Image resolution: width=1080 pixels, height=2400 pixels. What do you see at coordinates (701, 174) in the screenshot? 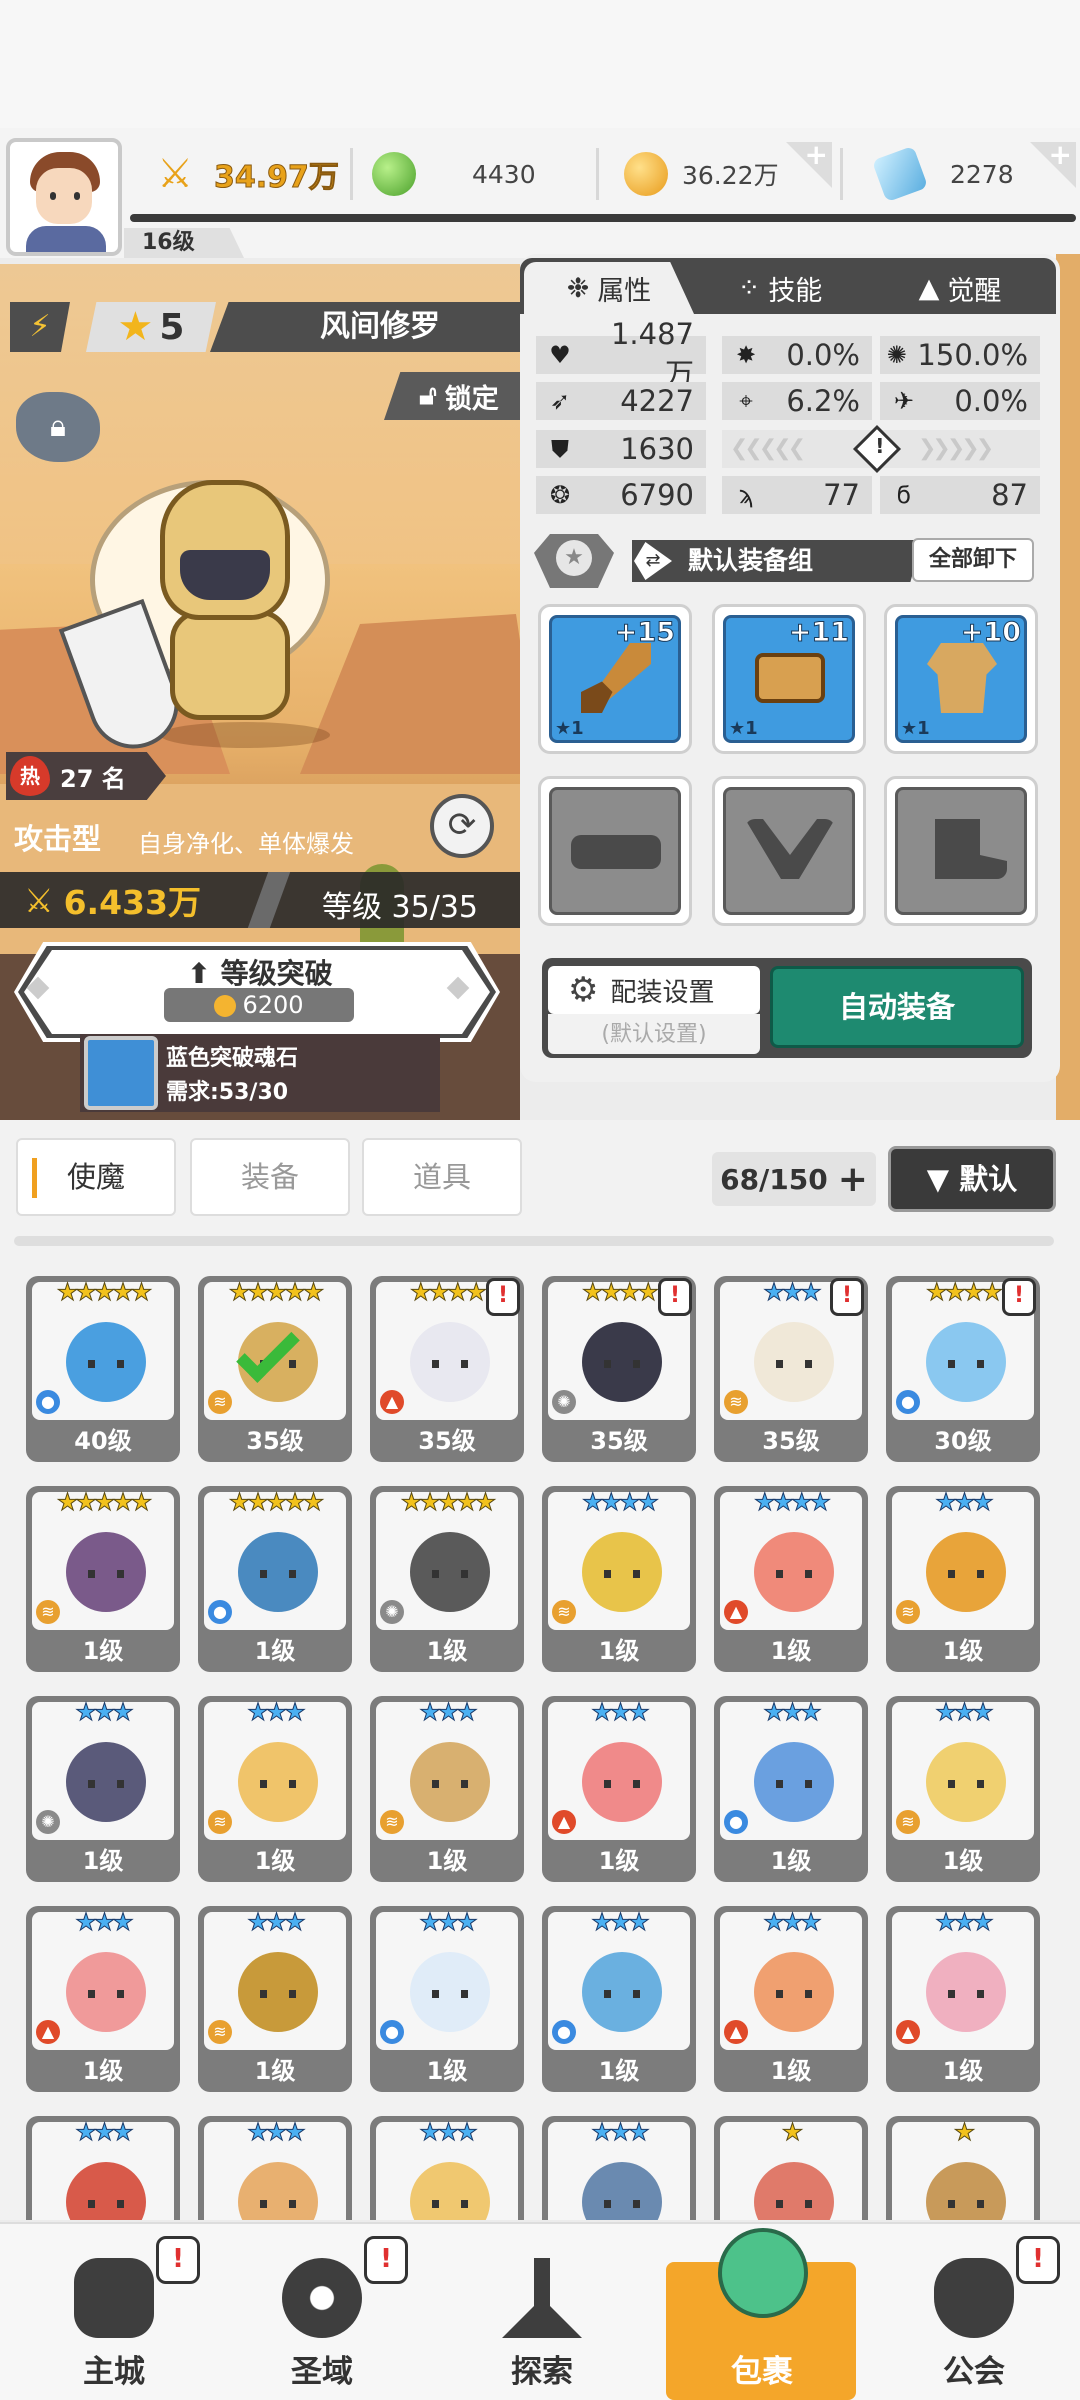
I see `gold-resource: 36.22万` at bounding box center [701, 174].